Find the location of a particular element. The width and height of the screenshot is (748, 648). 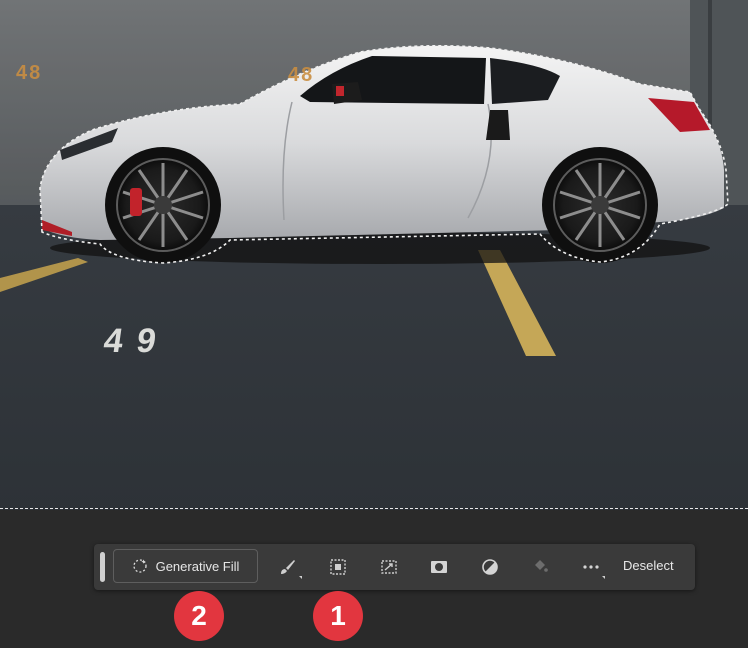

fill-icon is located at coordinates (541, 566).